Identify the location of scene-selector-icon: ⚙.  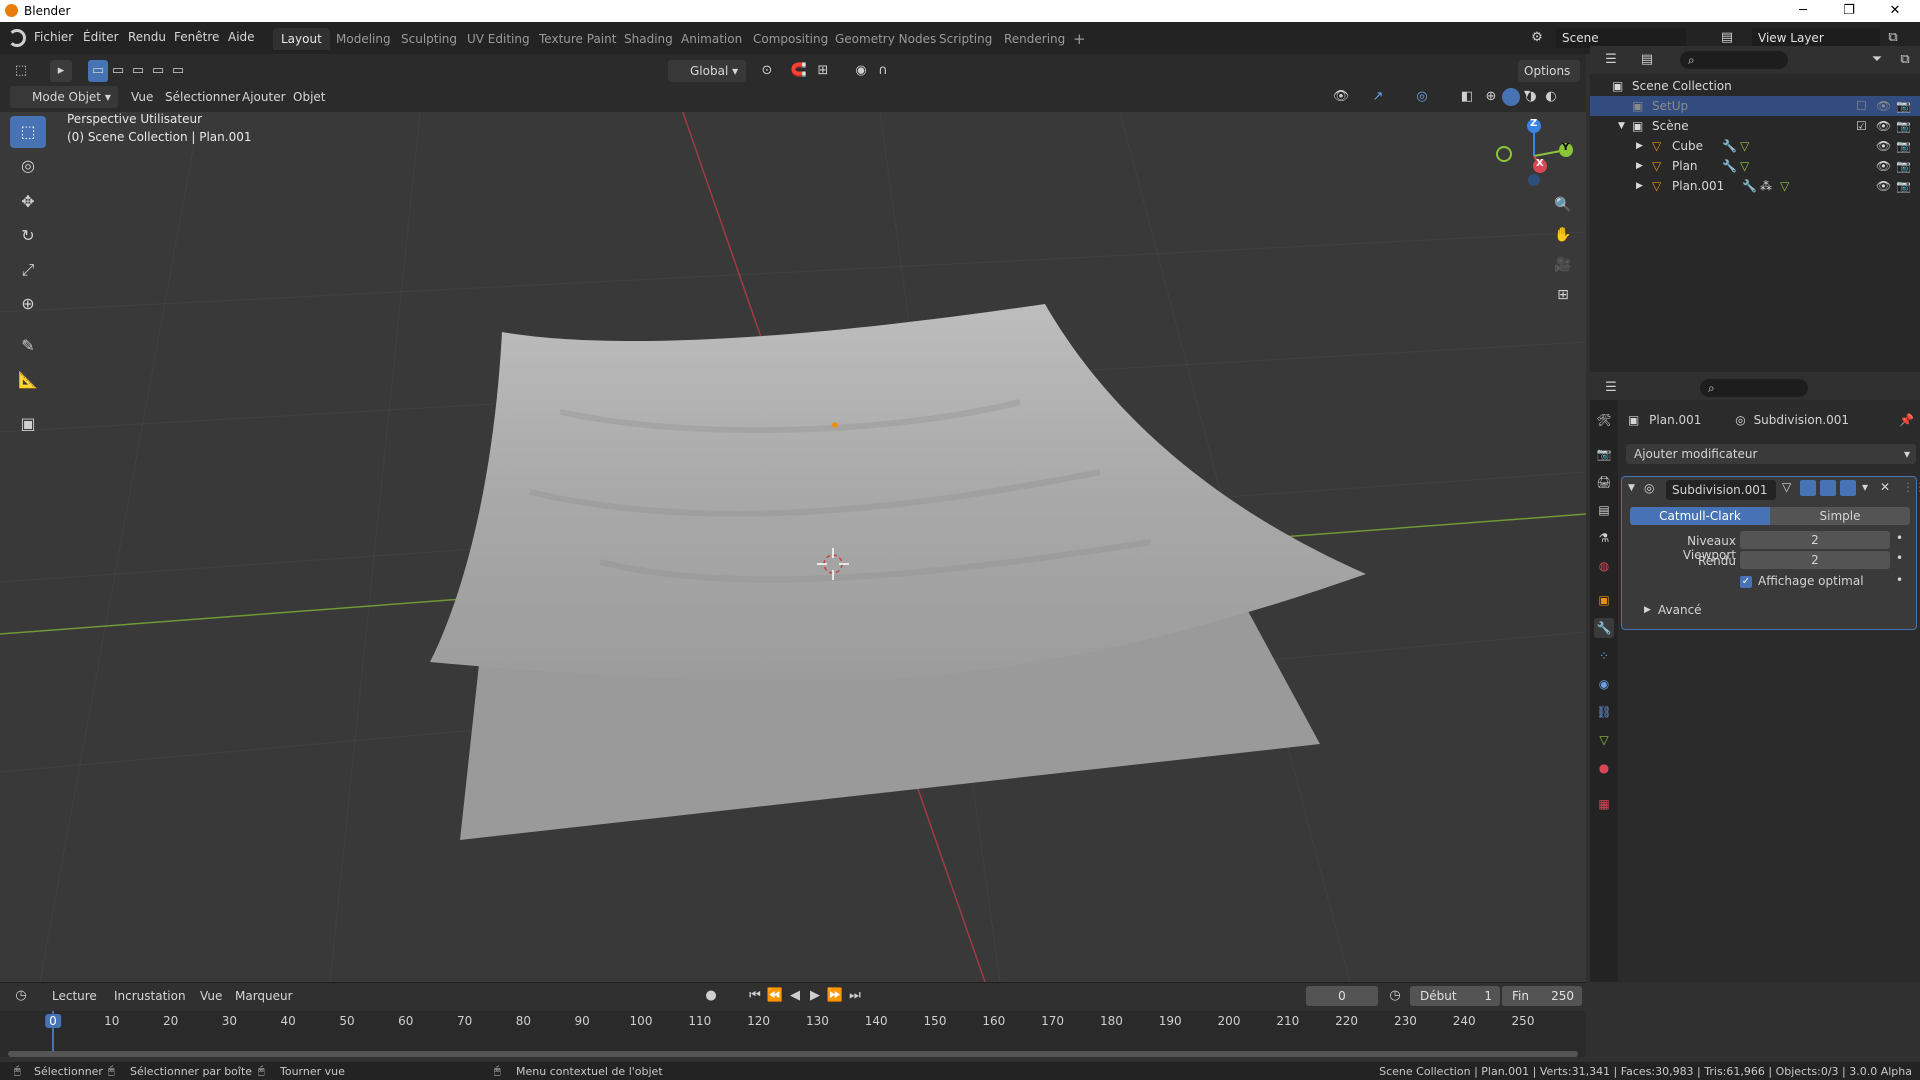
(1537, 38).